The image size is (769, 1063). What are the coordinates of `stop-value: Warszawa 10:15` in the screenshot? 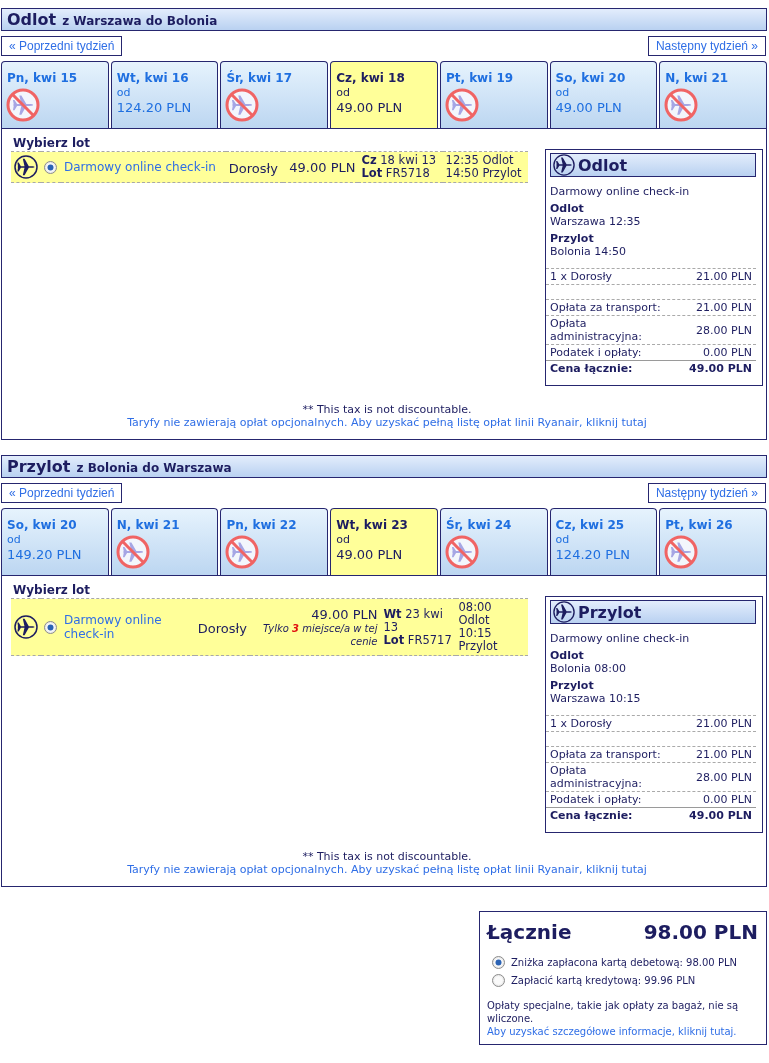 It's located at (595, 698).